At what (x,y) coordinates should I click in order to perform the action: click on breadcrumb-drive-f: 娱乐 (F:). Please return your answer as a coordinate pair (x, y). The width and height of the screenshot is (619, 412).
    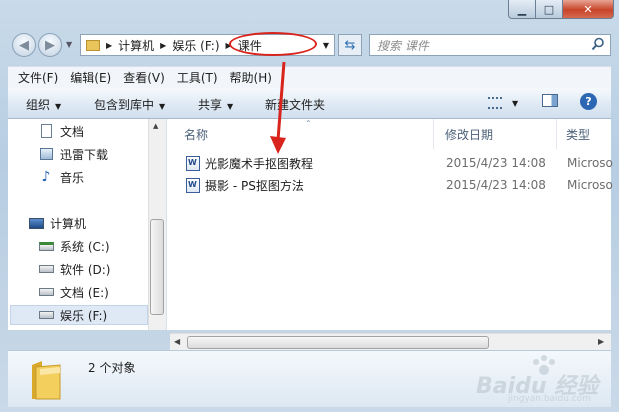
    Looking at the image, I should click on (195, 45).